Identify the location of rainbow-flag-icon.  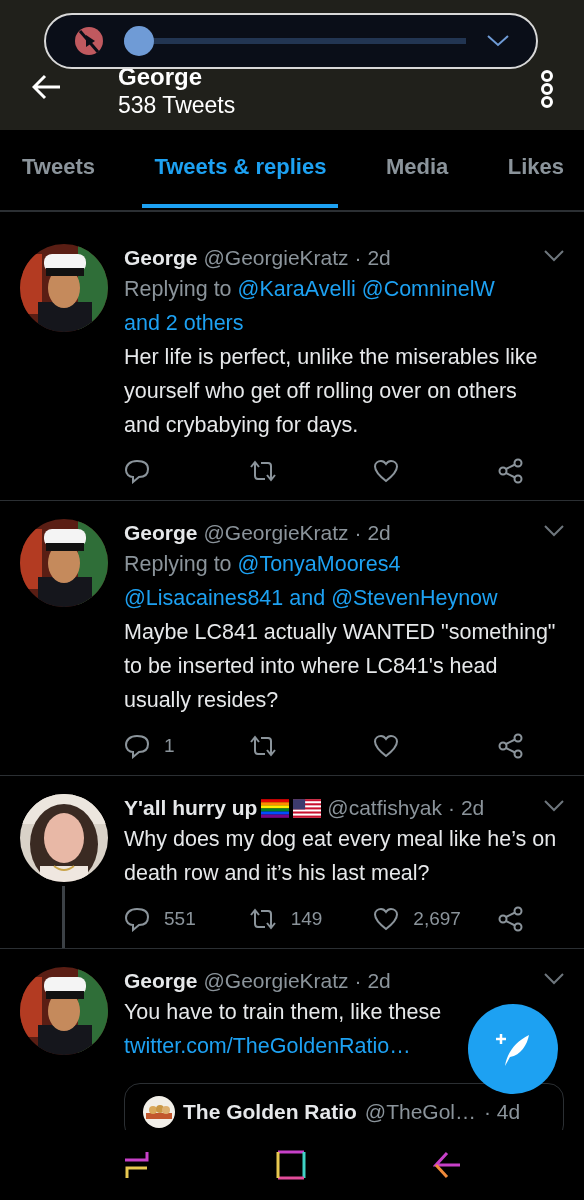
(275, 808).